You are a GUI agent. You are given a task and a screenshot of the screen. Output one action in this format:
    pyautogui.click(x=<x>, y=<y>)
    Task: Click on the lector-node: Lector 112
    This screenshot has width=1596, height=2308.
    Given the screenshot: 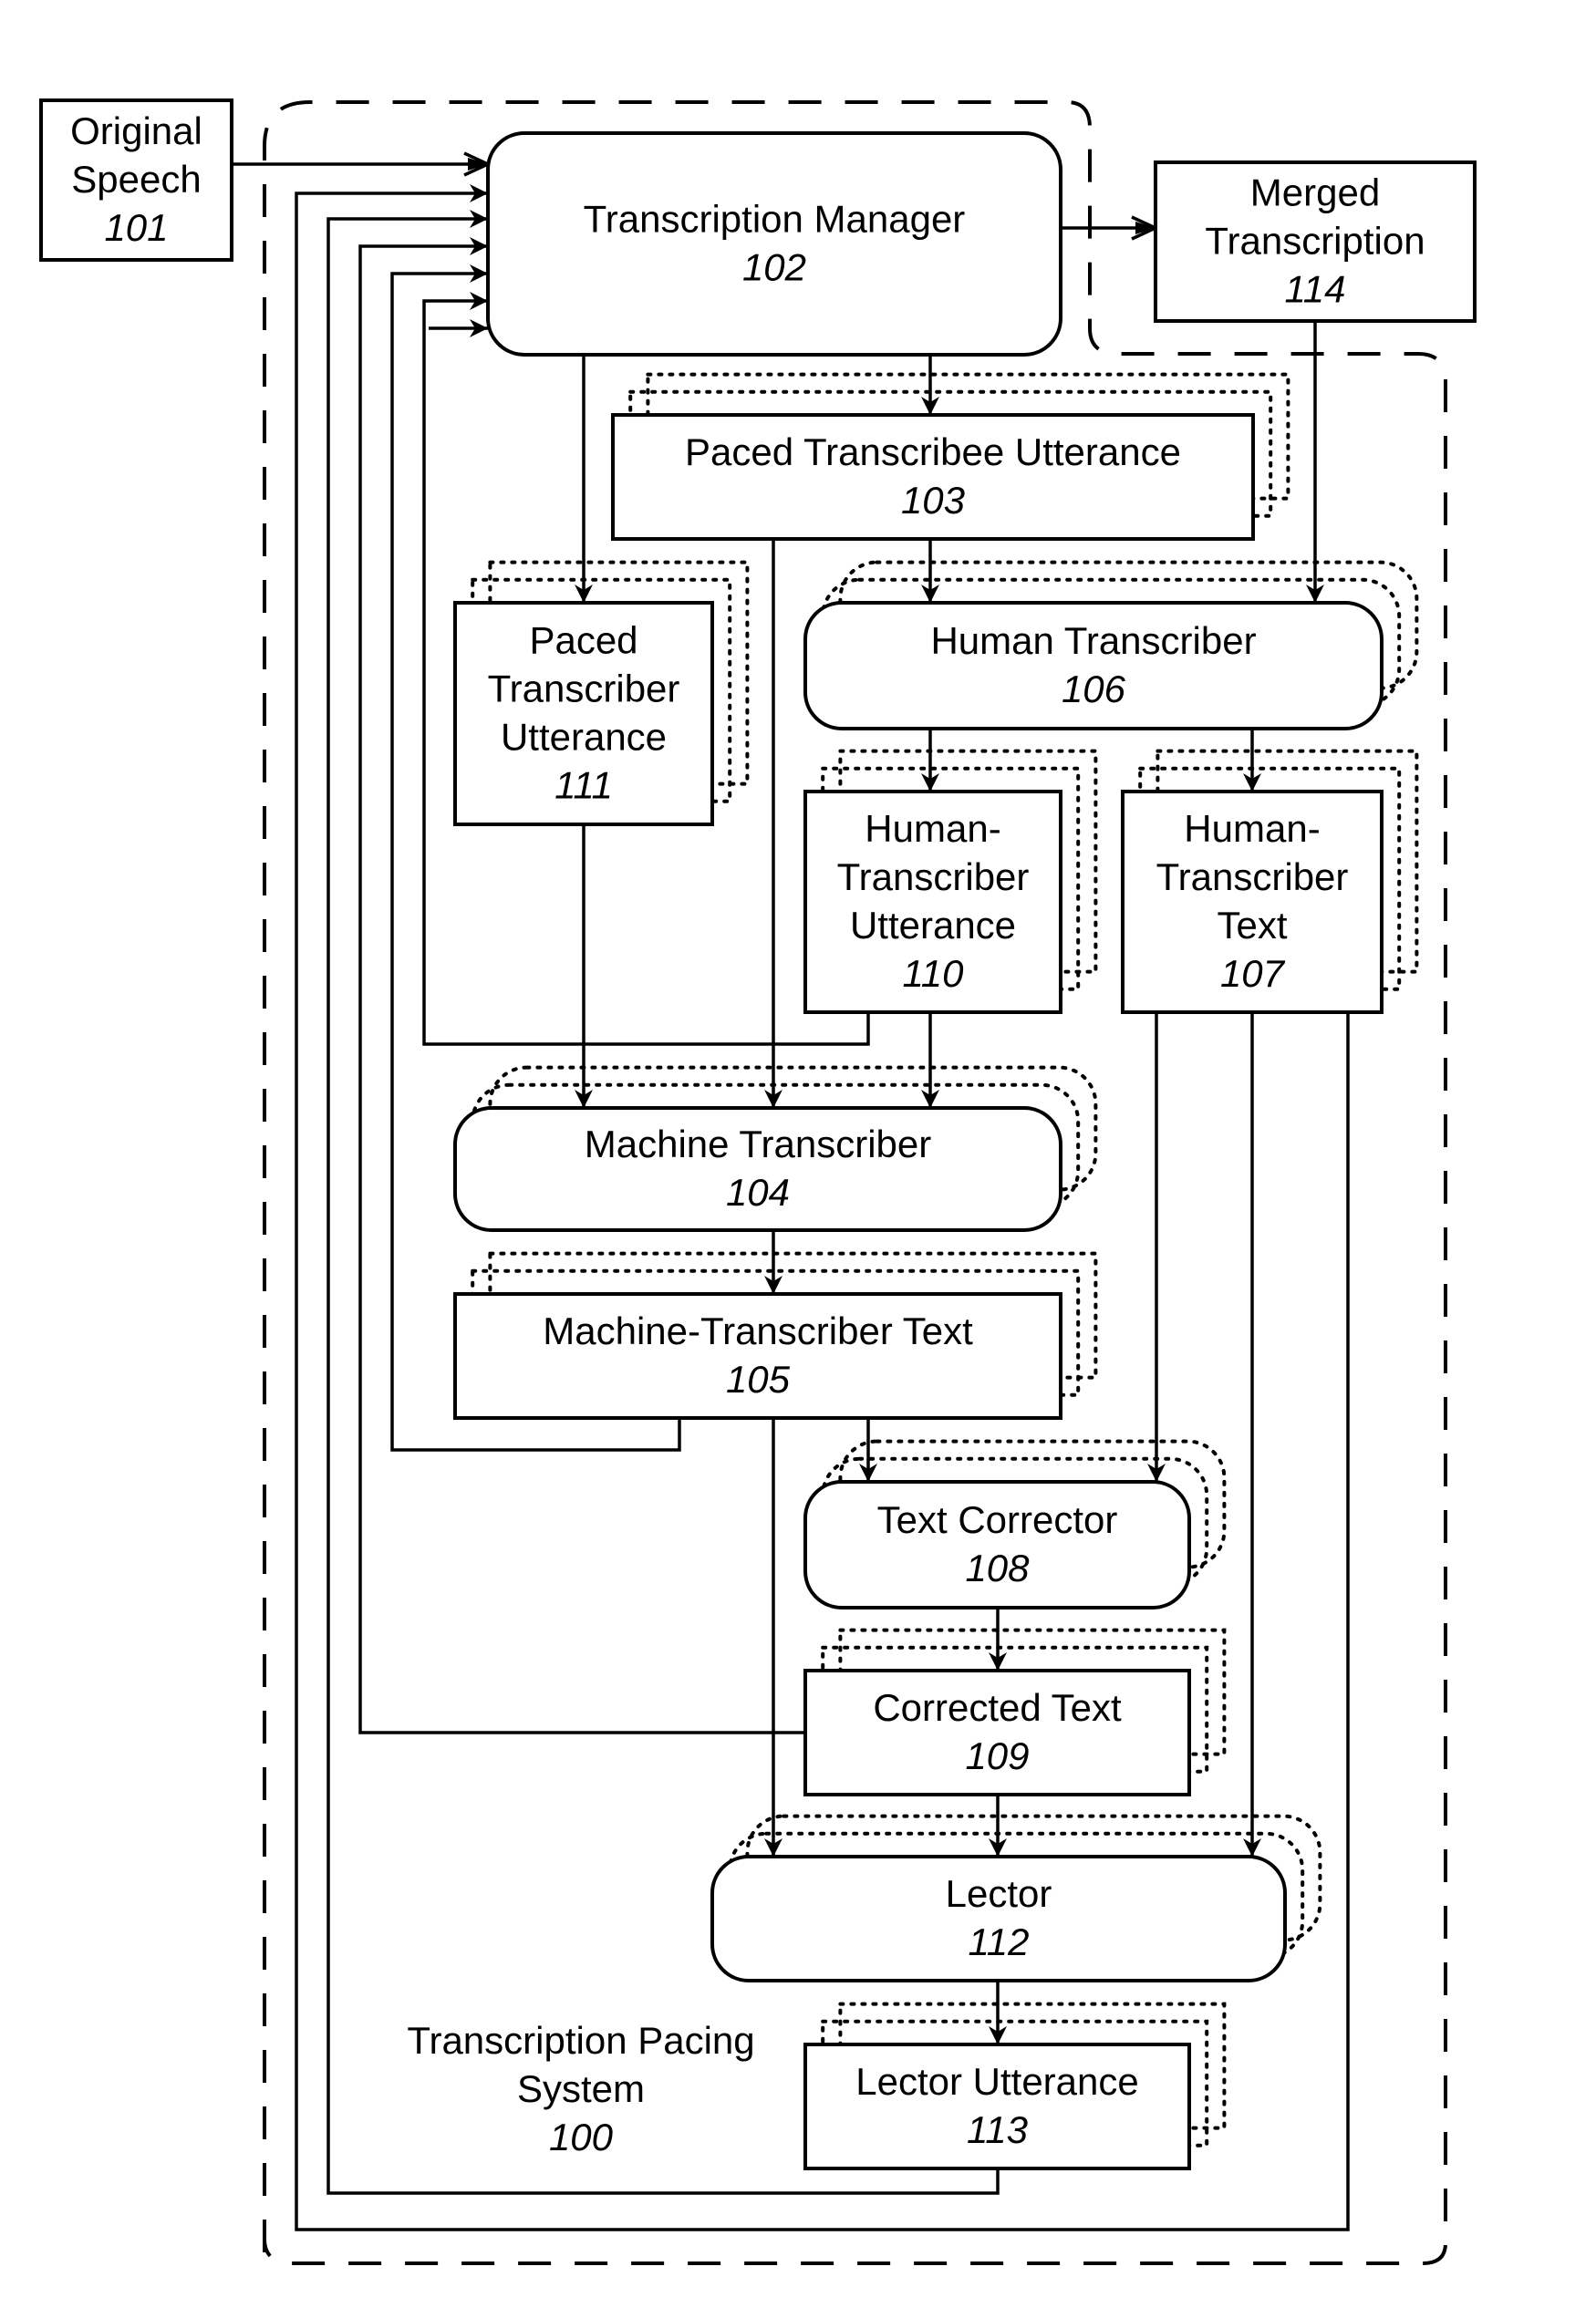 What is the action you would take?
    pyautogui.click(x=999, y=1918)
    